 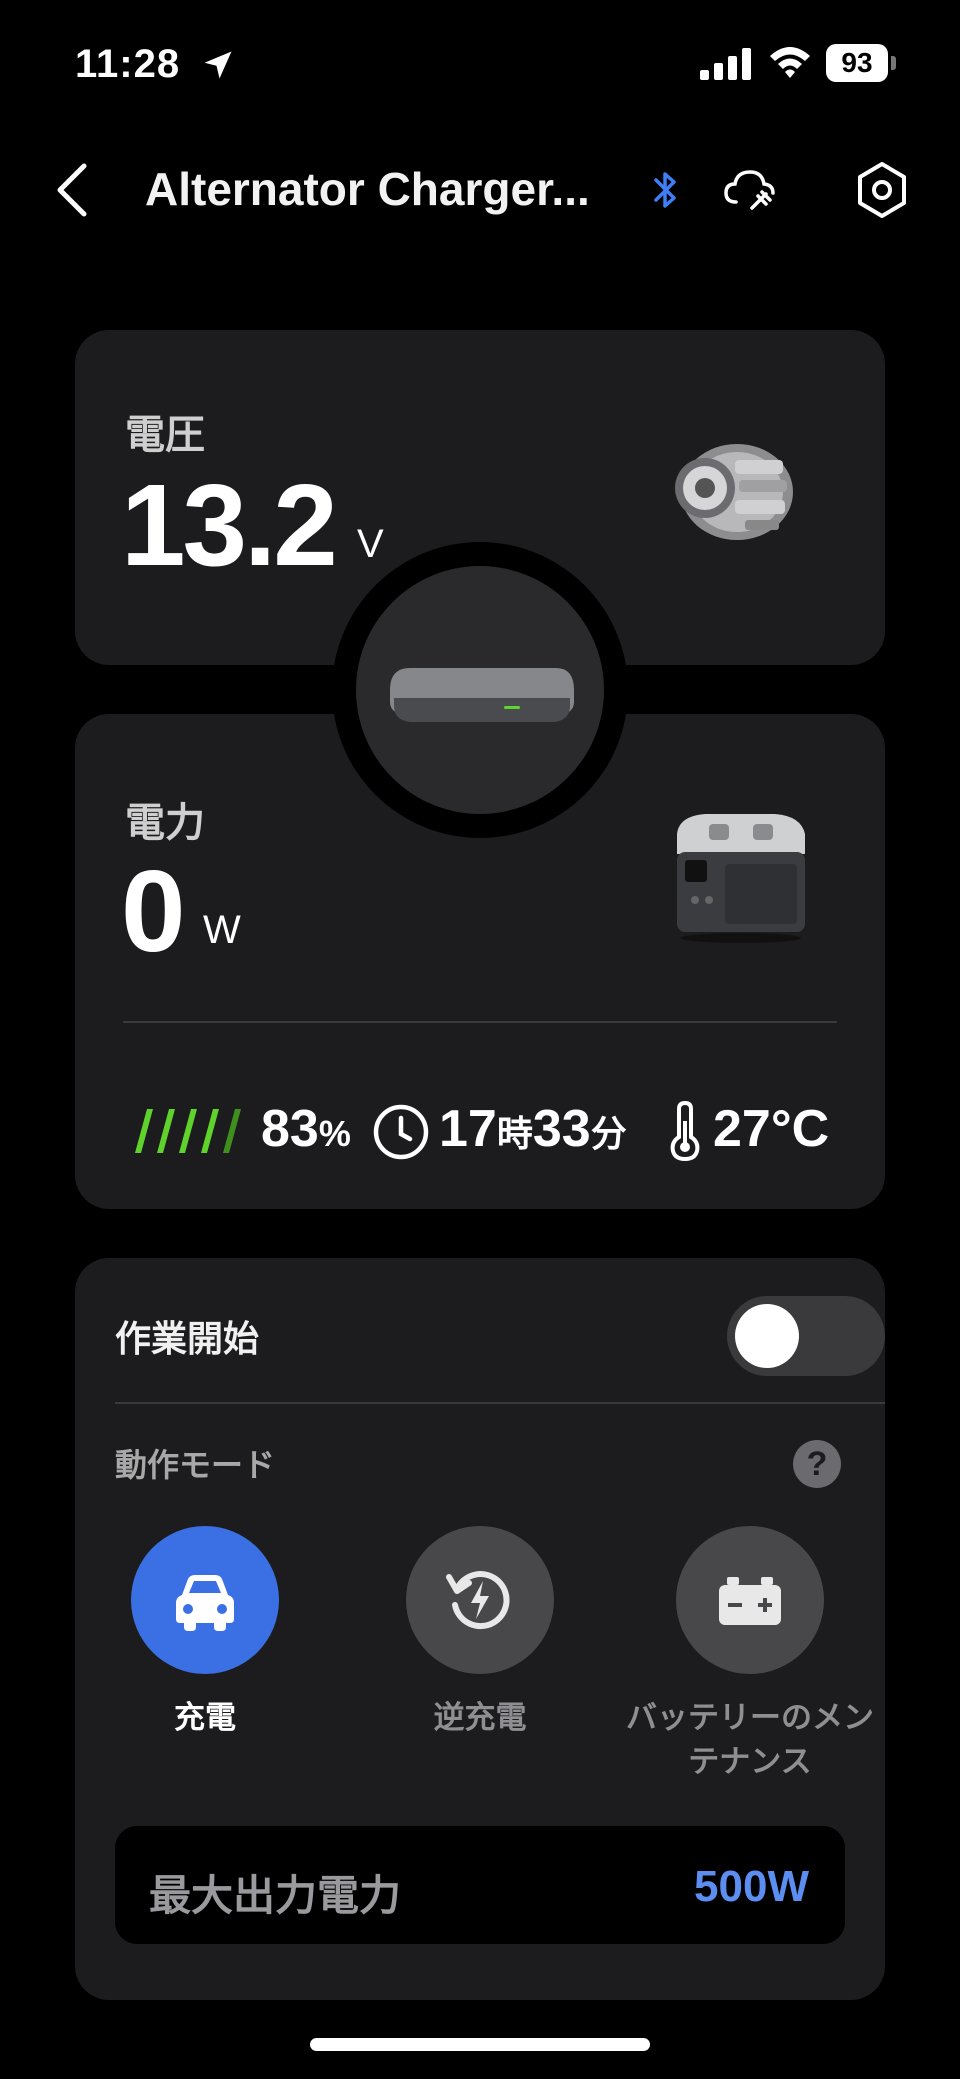 What do you see at coordinates (480, 2044) in the screenshot?
I see `home-indicator` at bounding box center [480, 2044].